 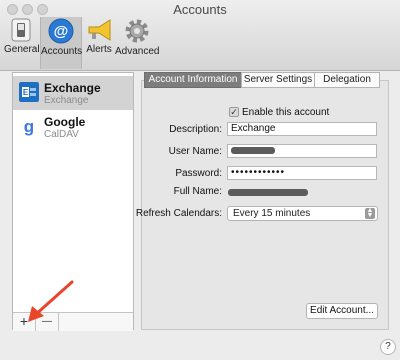 I want to click on at-sign-icon: @, so click(x=61, y=31).